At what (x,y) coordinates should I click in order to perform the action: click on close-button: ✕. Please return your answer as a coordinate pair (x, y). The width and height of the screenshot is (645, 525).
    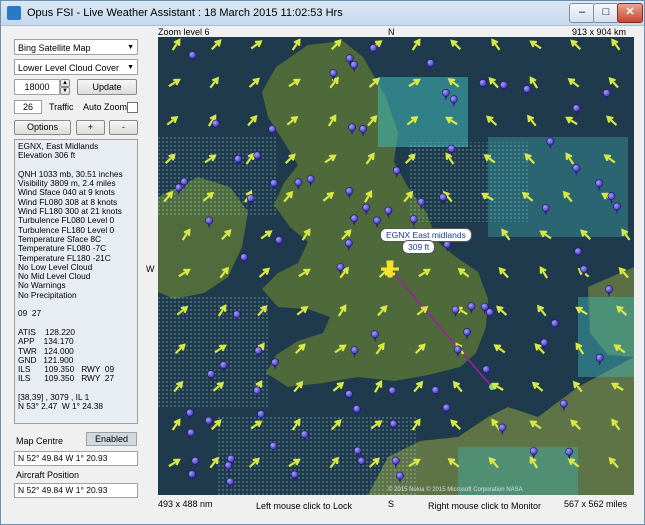
    Looking at the image, I should click on (630, 13).